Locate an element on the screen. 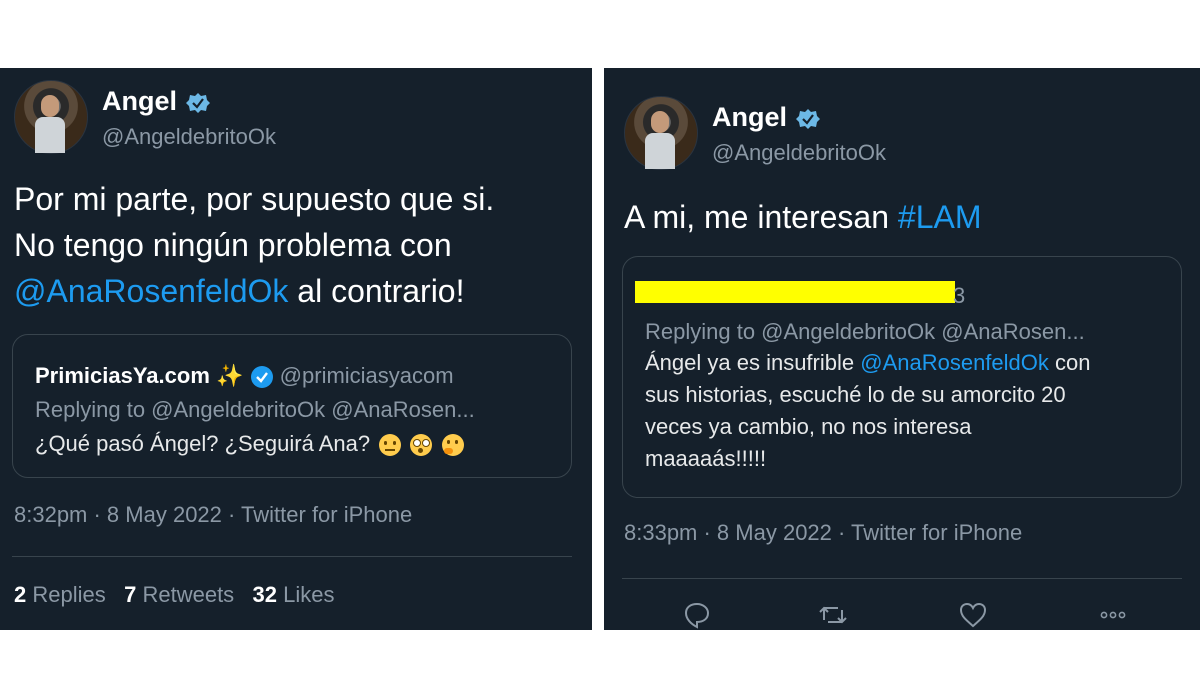 Image resolution: width=1200 pixels, height=673 pixels. thinking-face-emoji-icon is located at coordinates (452, 445).